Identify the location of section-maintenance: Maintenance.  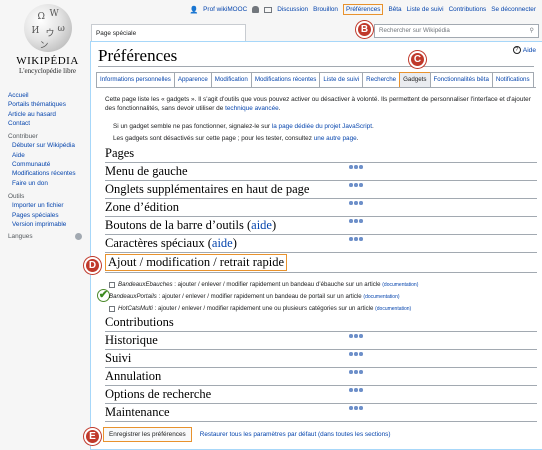
(321, 413).